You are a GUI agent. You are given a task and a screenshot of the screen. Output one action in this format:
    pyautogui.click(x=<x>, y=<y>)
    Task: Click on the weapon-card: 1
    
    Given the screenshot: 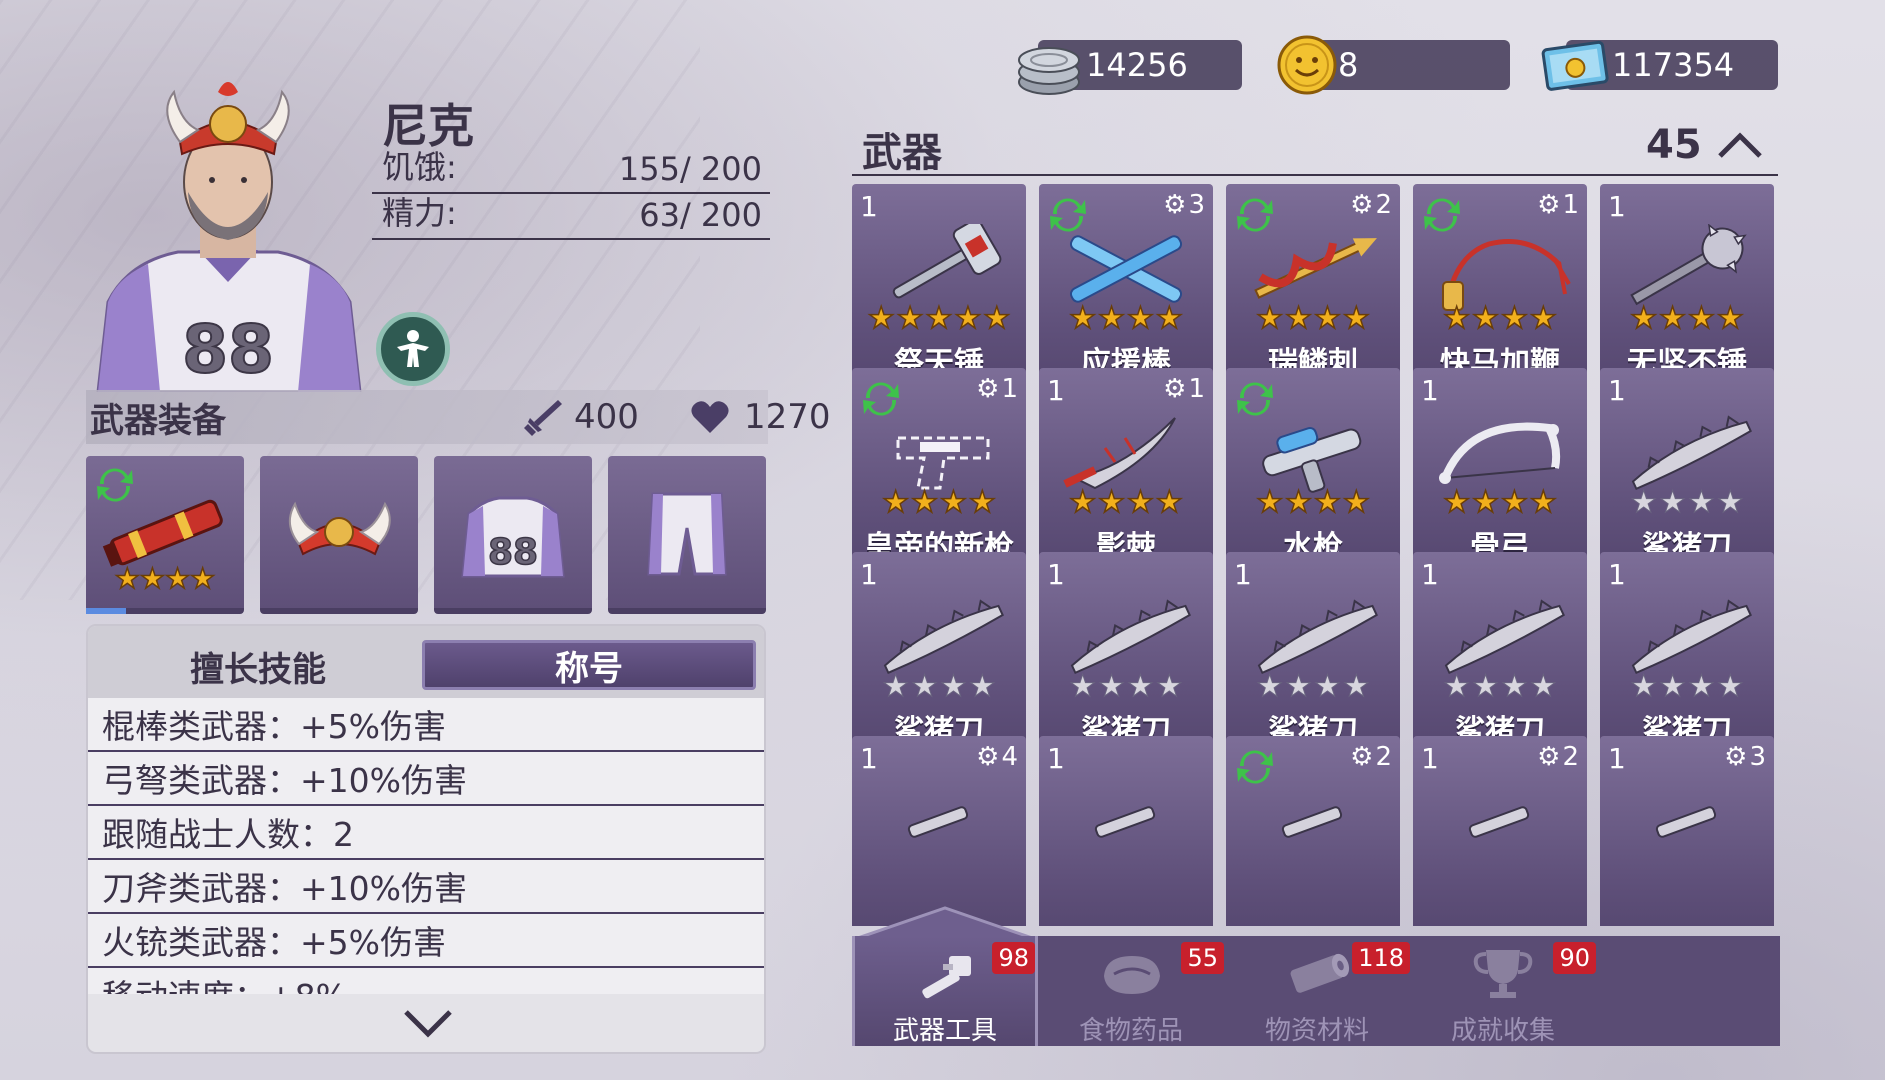 What is the action you would take?
    pyautogui.click(x=1126, y=831)
    